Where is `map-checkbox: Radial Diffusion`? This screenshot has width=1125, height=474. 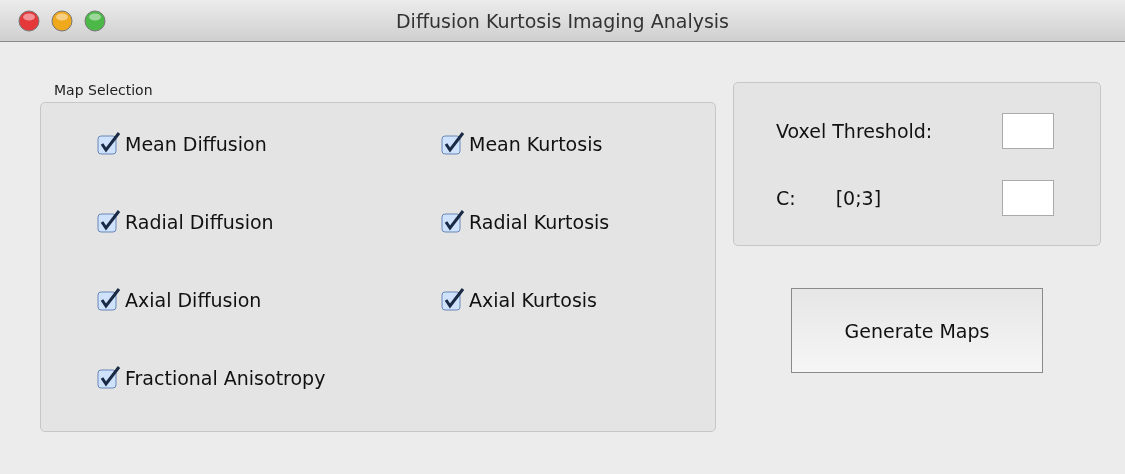
map-checkbox: Radial Diffusion is located at coordinates (269, 222).